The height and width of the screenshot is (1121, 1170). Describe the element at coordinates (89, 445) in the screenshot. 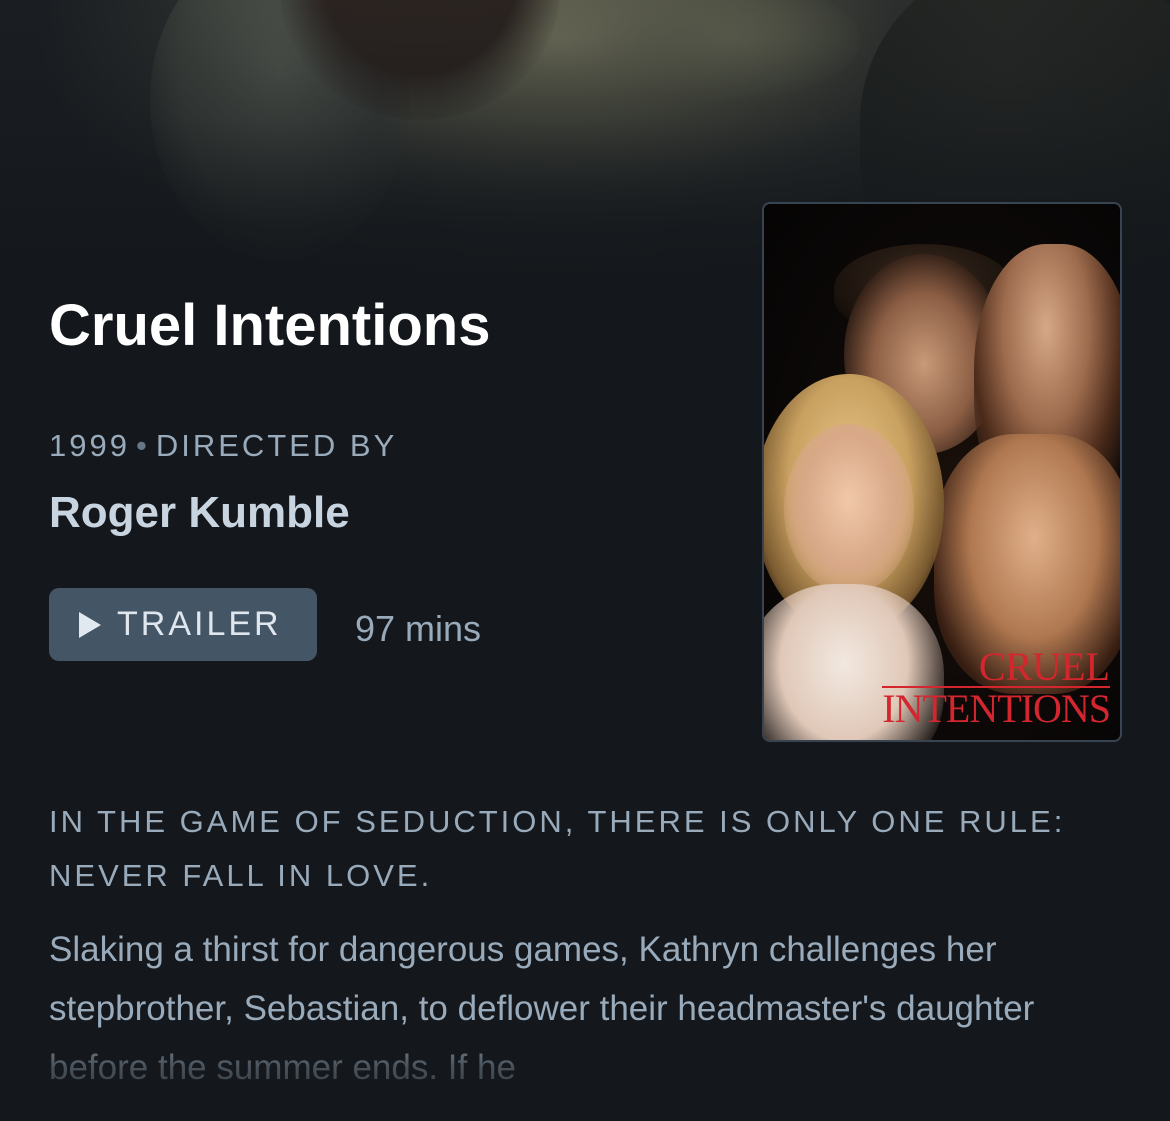

I see `release-year: 1999` at that location.